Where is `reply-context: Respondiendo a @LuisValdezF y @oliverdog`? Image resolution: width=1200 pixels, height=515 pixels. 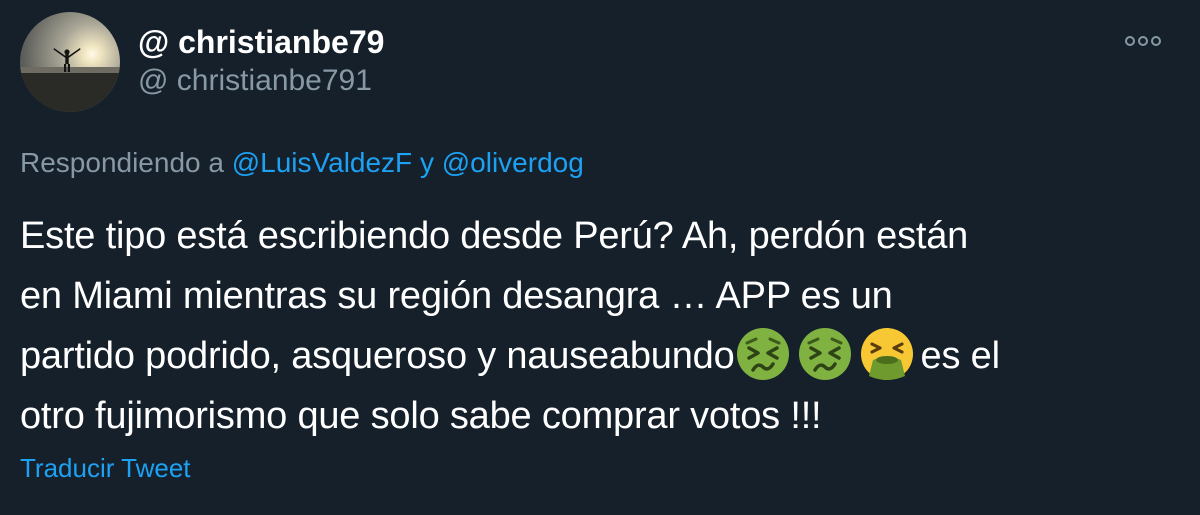
reply-context: Respondiendo a @LuisValdezF y @oliverdog is located at coordinates (302, 163).